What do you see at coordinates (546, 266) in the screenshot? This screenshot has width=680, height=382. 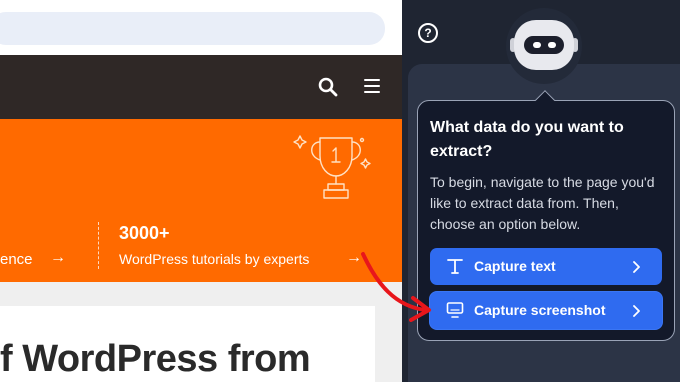 I see `capture-text-button` at bounding box center [546, 266].